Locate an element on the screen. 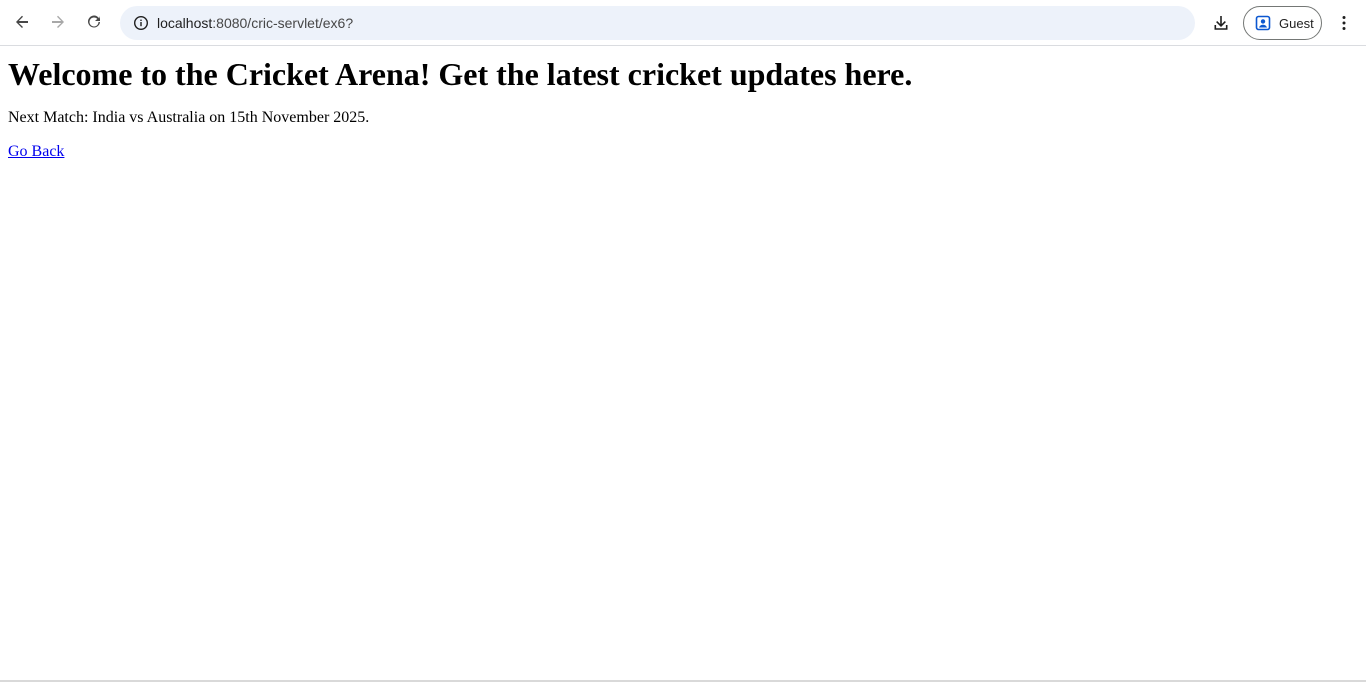  arrow-left-icon is located at coordinates (22, 21).